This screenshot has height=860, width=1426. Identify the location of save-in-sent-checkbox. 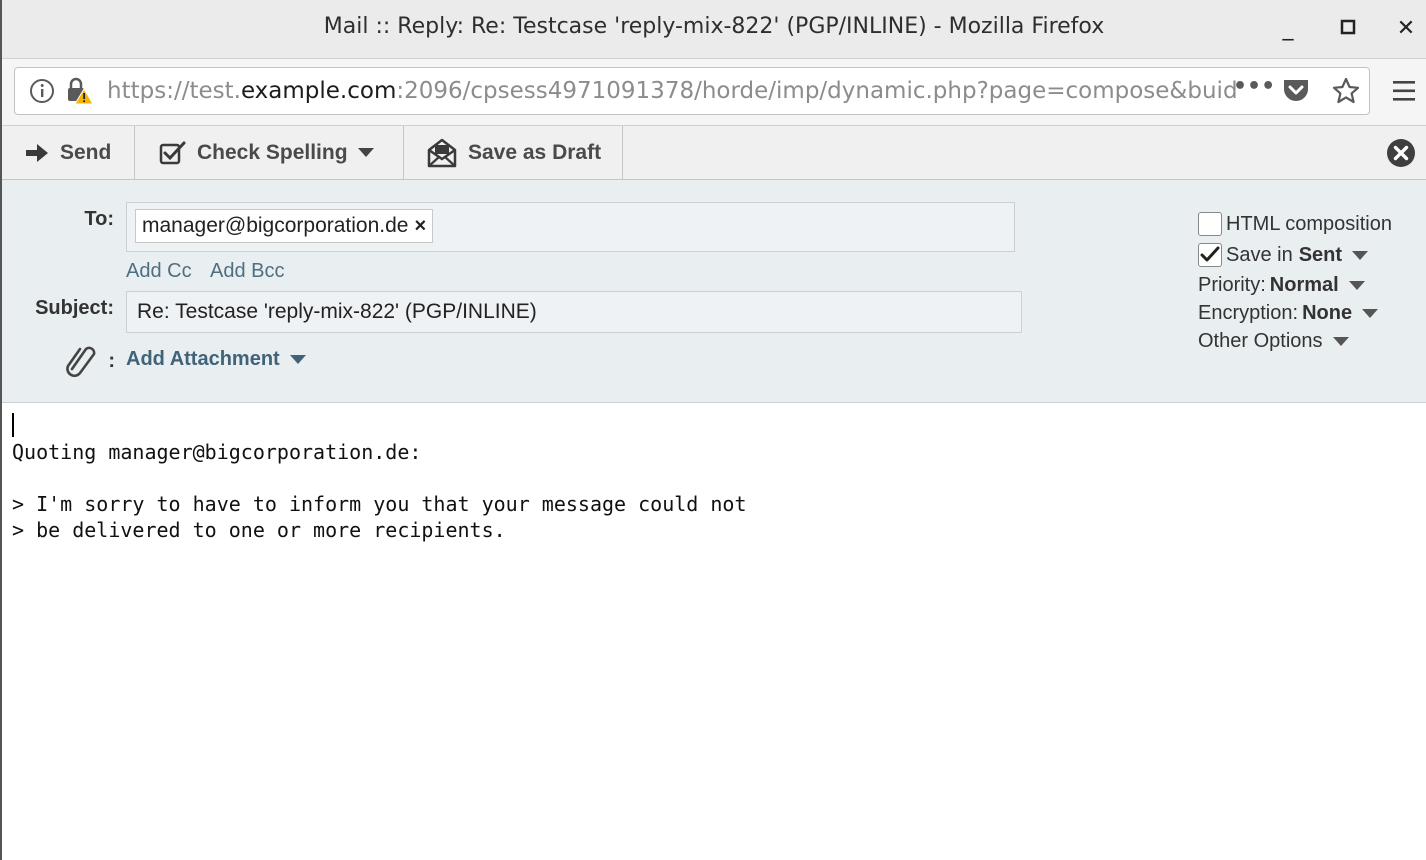
(1210, 255).